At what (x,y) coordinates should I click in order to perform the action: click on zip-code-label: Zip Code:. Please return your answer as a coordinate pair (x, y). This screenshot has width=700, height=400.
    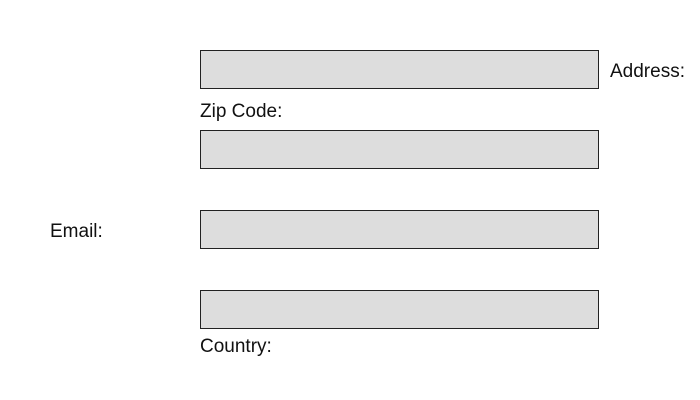
    Looking at the image, I should click on (241, 111).